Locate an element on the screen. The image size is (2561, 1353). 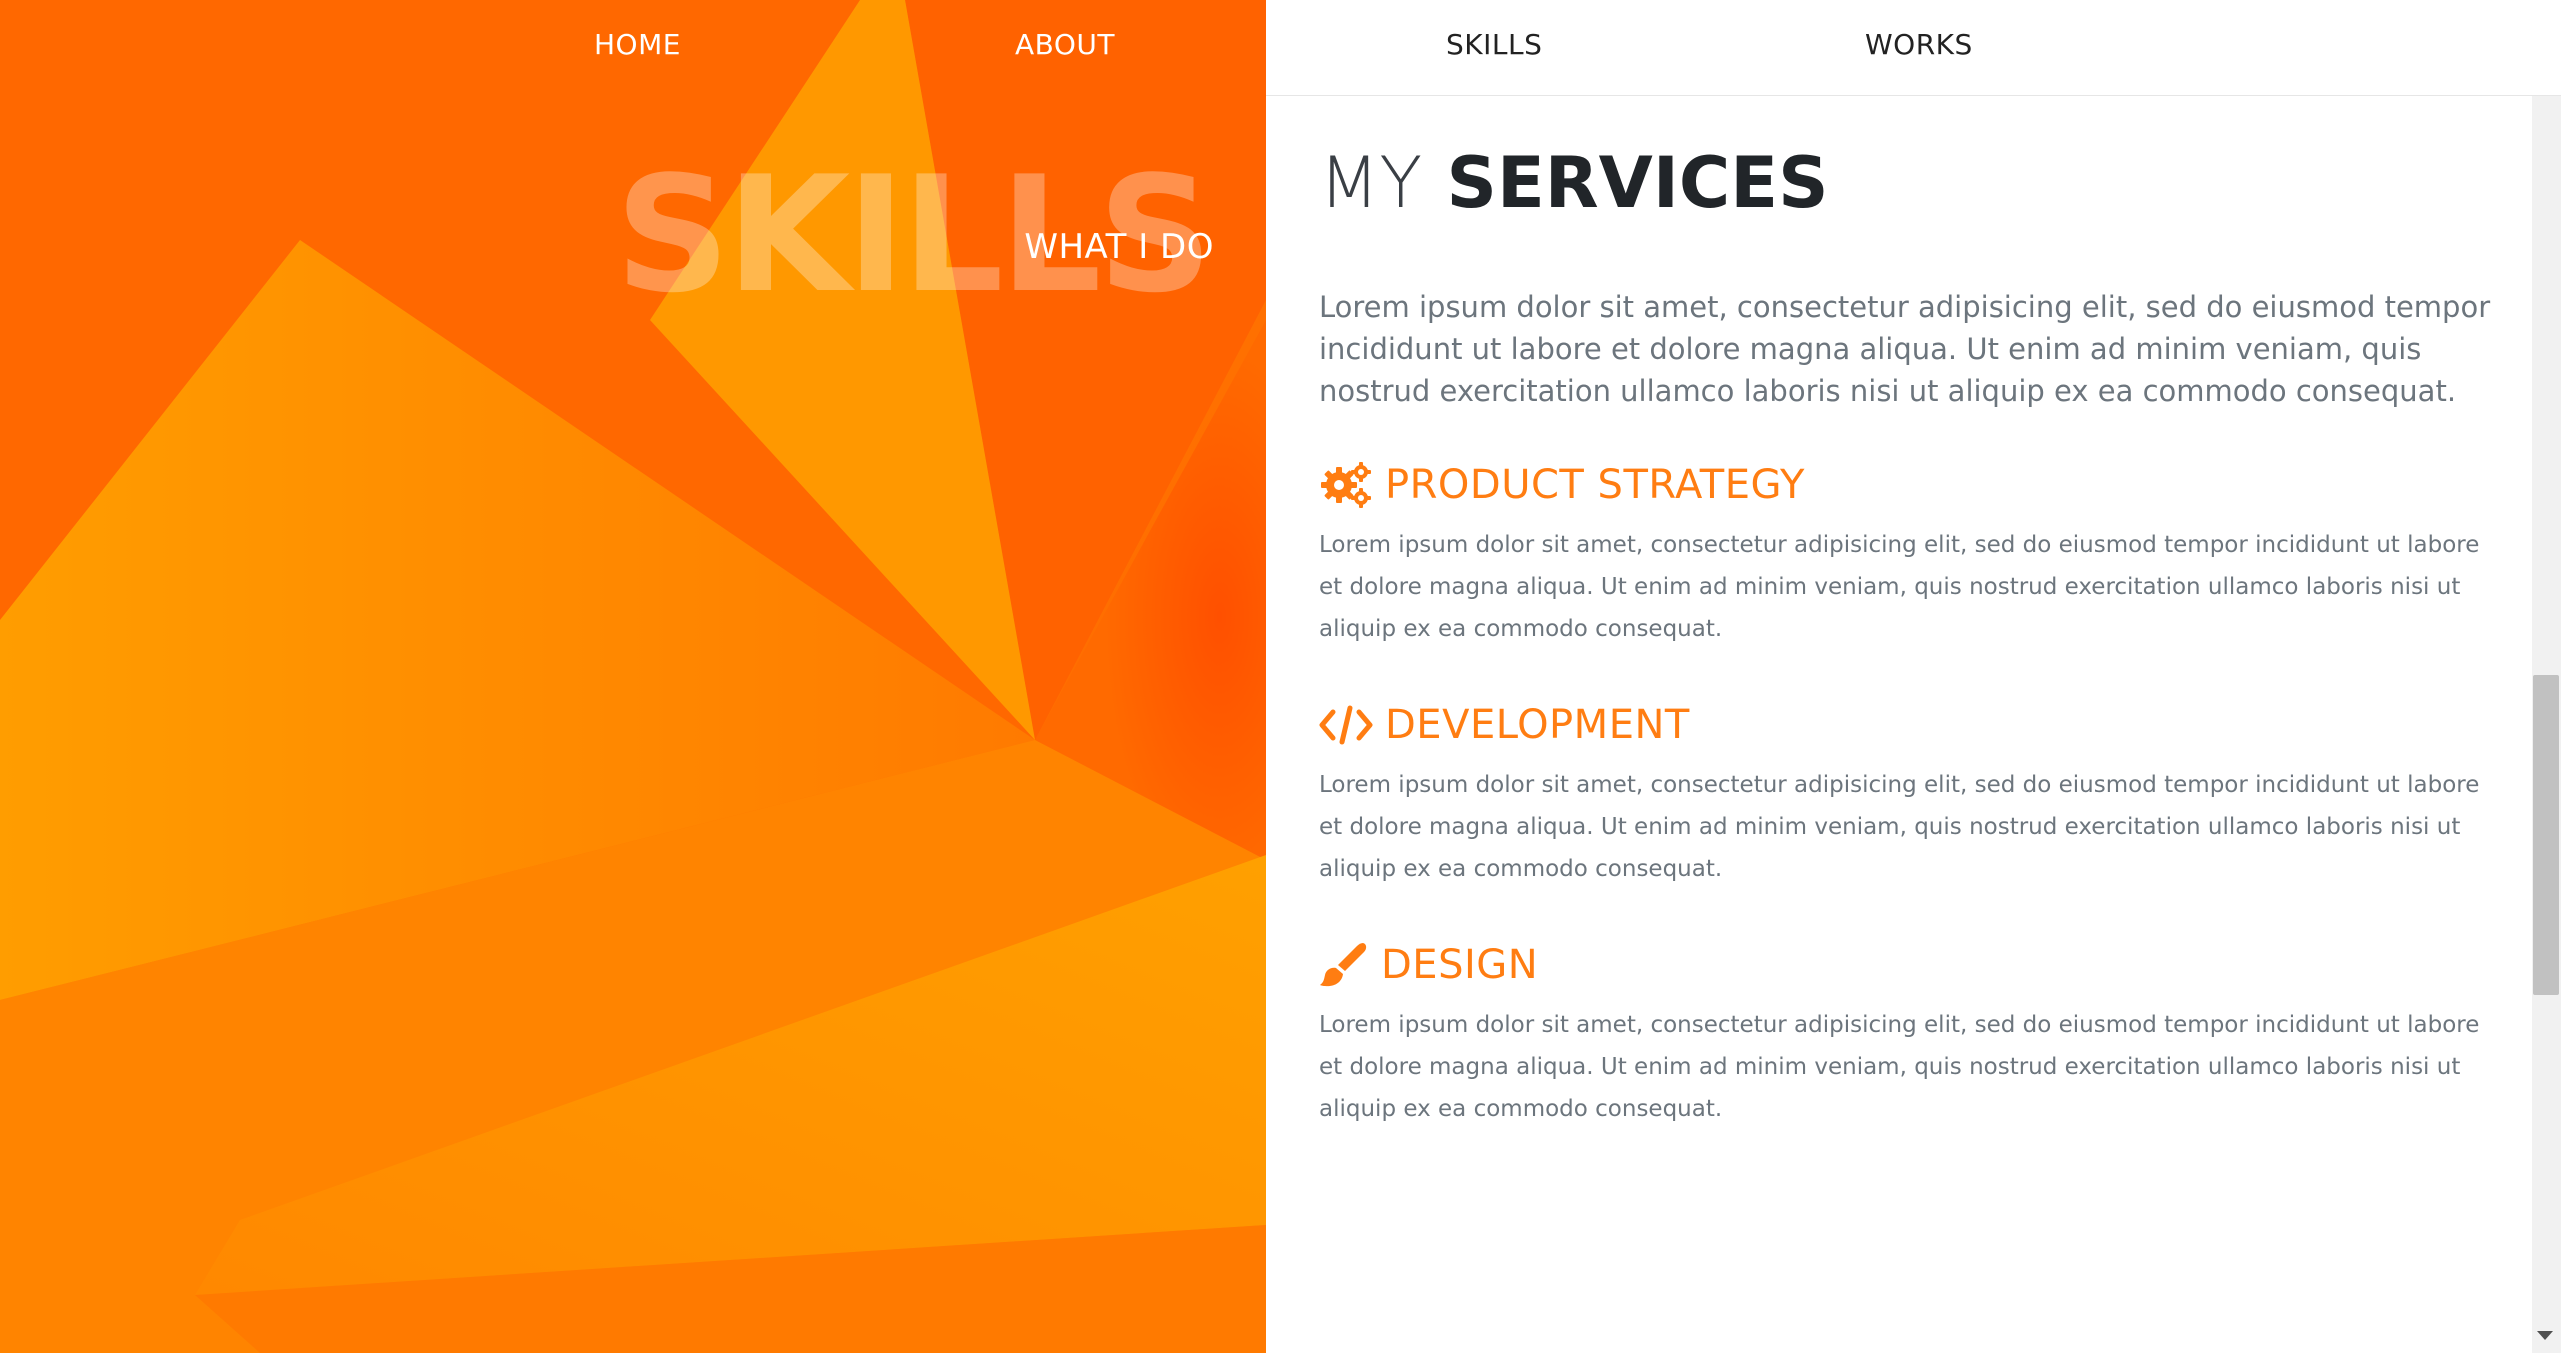
nav-about: ABOUT is located at coordinates (1065, 44).